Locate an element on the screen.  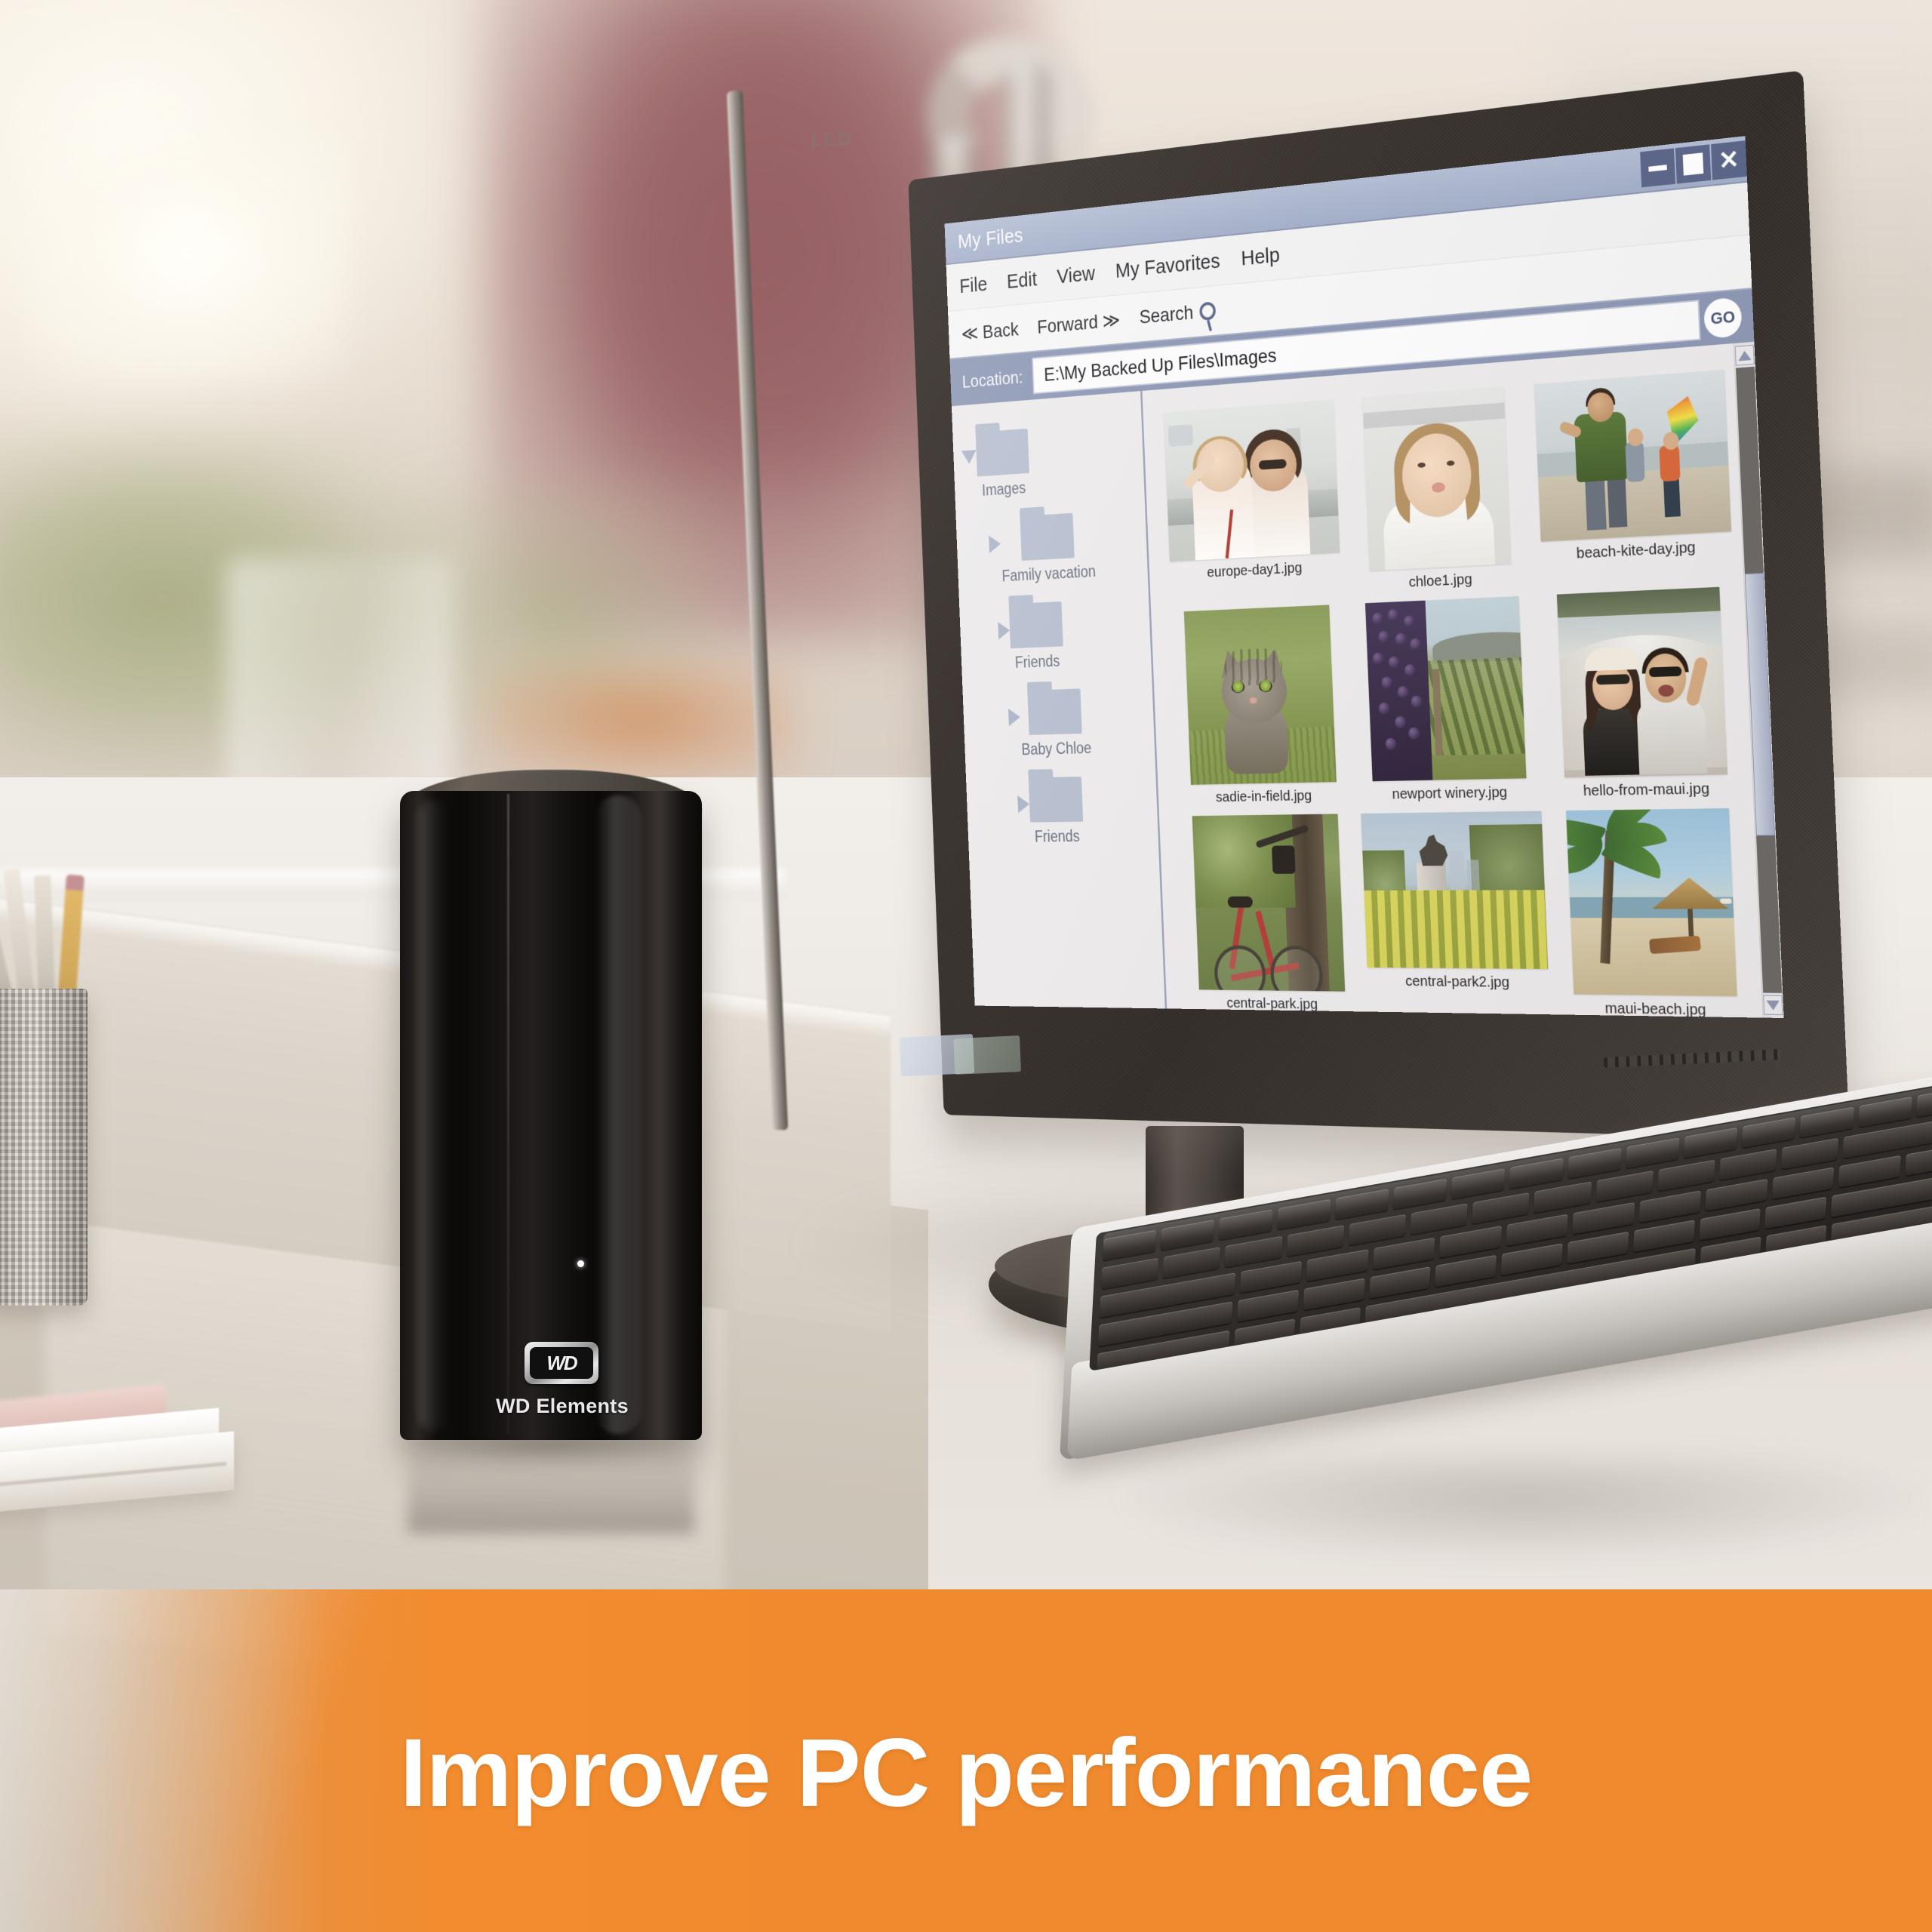
file-item: newport winery.jpg is located at coordinates (1446, 699).